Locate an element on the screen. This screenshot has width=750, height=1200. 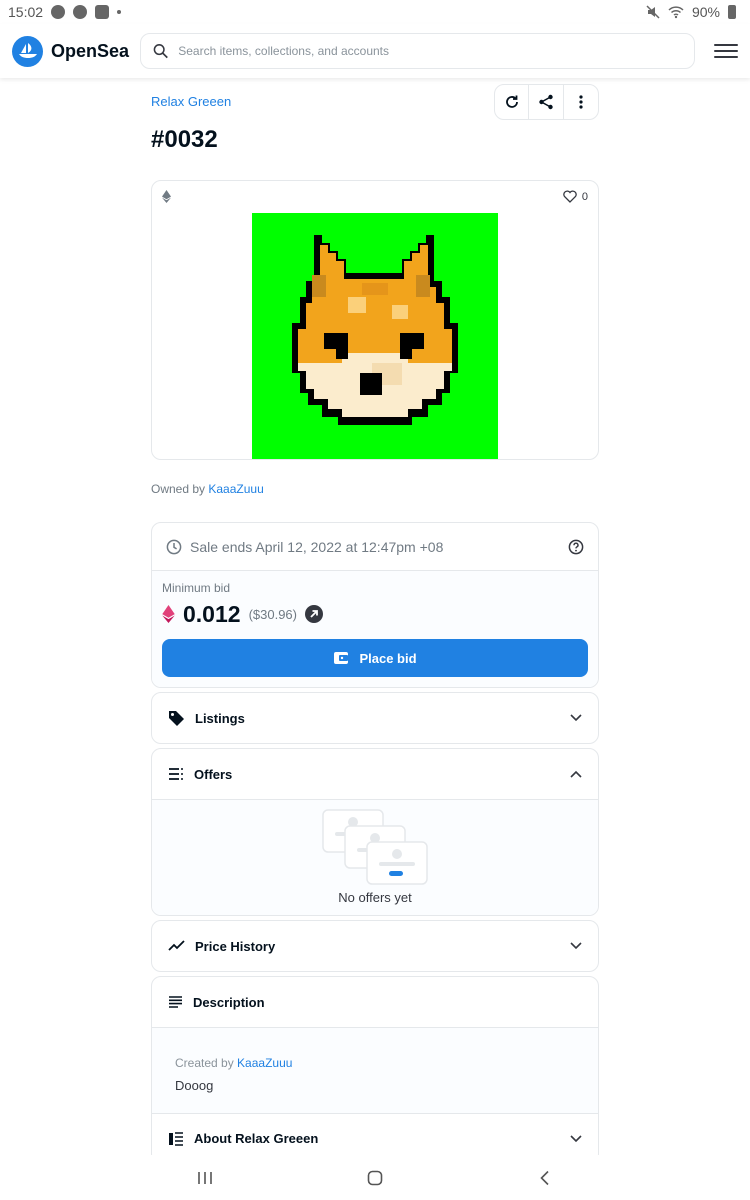
sale-end-text: Sale ends April 12, 2022 at 12:47pm +08 is located at coordinates (317, 546).